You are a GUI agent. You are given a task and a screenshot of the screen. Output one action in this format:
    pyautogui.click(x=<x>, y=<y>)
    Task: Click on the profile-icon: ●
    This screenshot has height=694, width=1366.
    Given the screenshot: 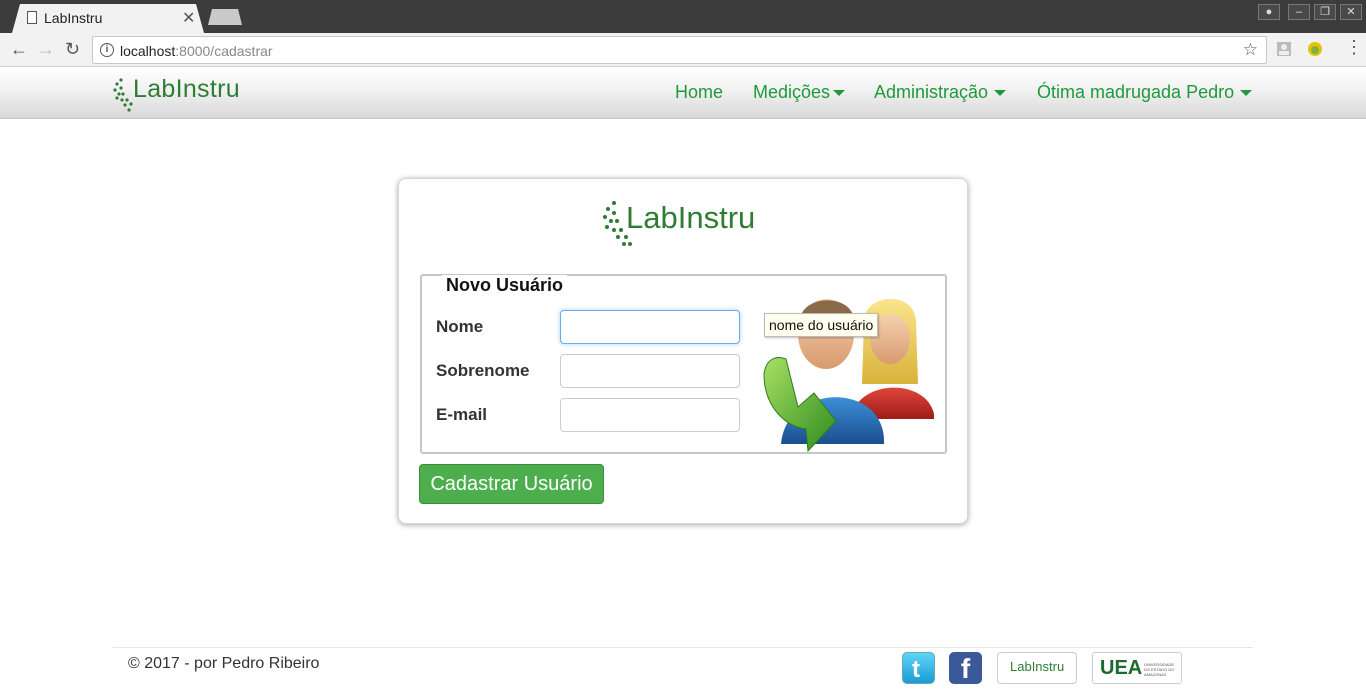 What is the action you would take?
    pyautogui.click(x=1269, y=12)
    